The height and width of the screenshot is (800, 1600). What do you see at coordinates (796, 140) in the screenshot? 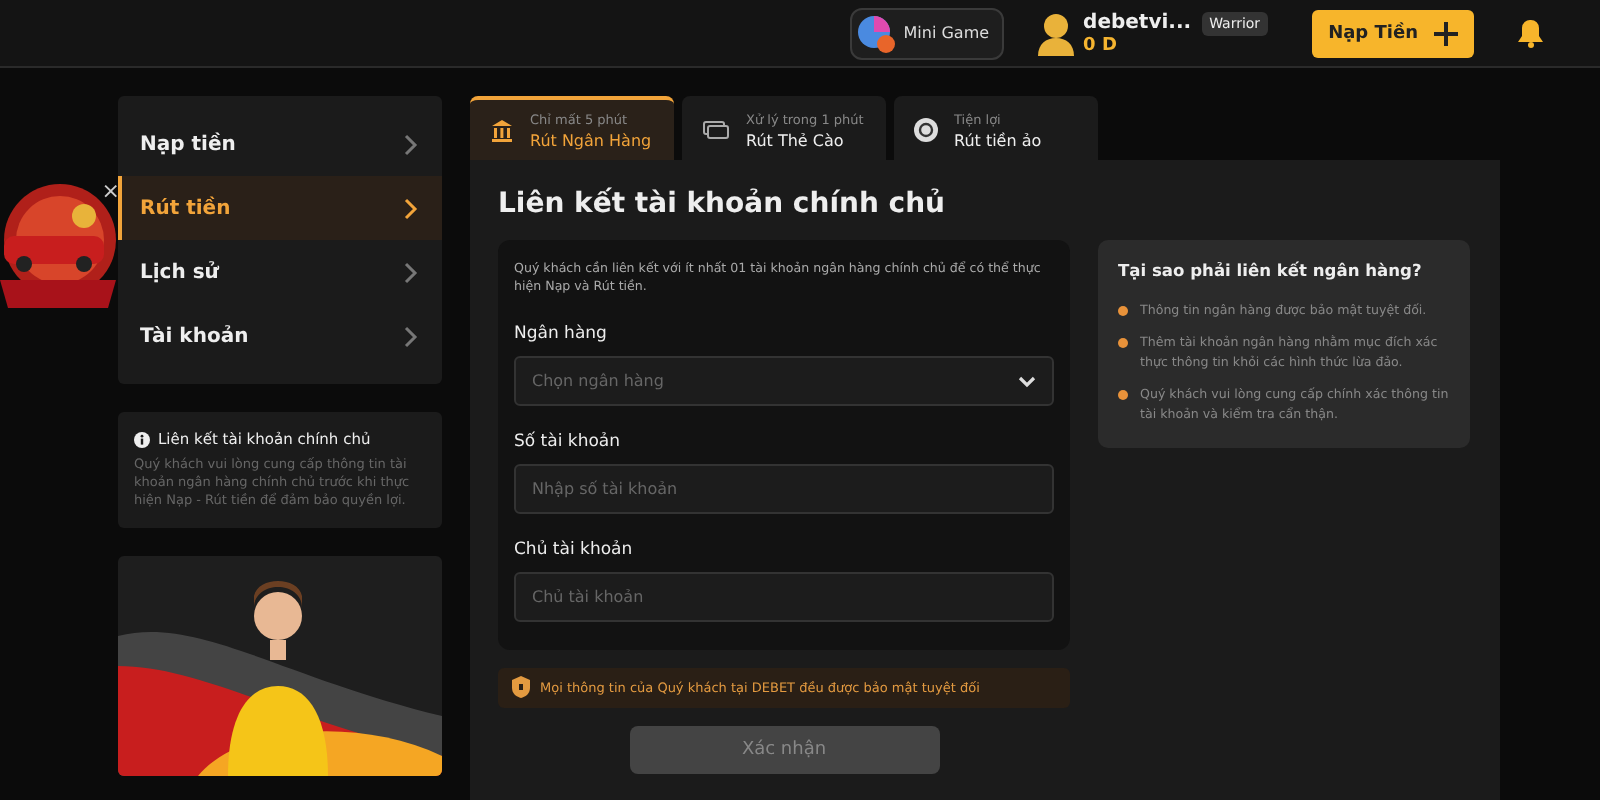
I see `tab-label: Rút Thẻ Cào` at bounding box center [796, 140].